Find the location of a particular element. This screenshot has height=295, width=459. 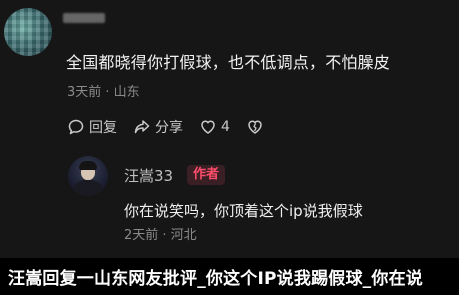

share-label: 分享 is located at coordinates (169, 128).